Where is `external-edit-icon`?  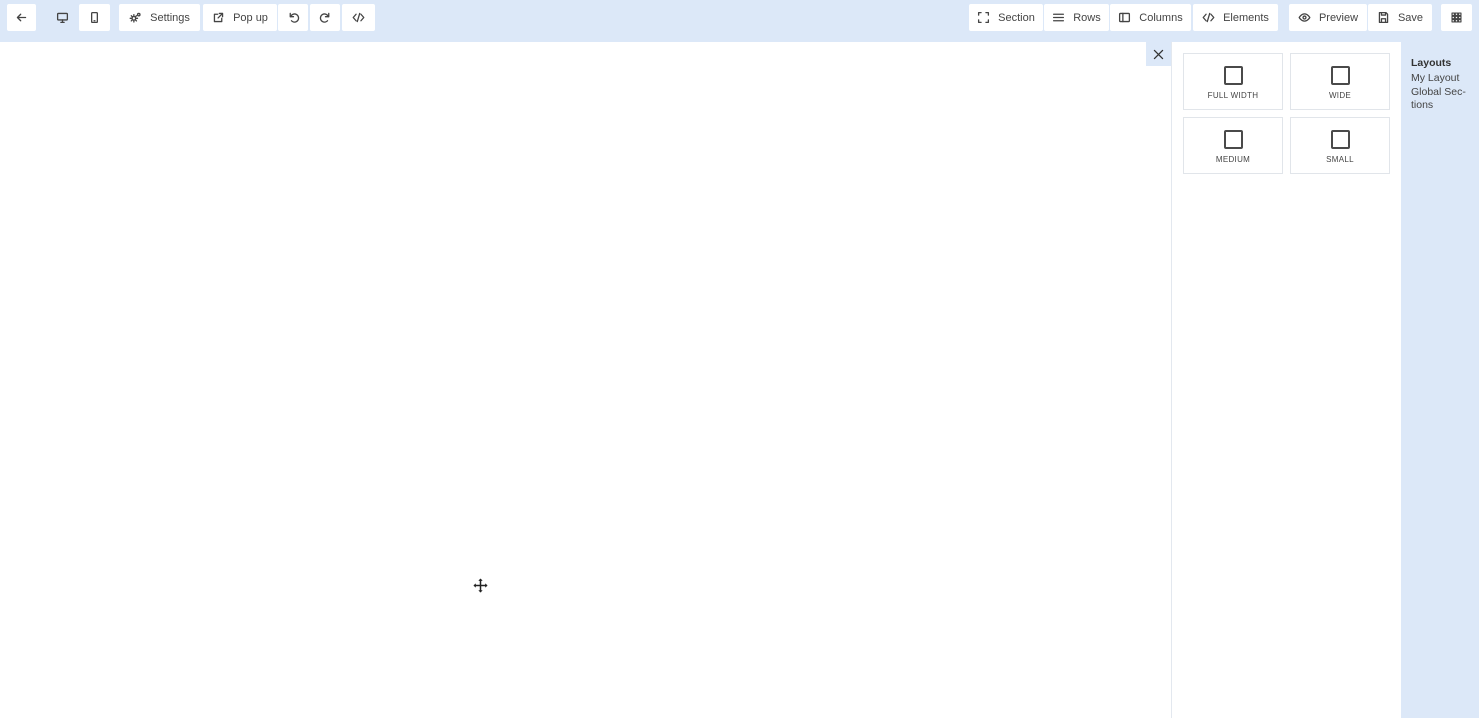 external-edit-icon is located at coordinates (218, 17).